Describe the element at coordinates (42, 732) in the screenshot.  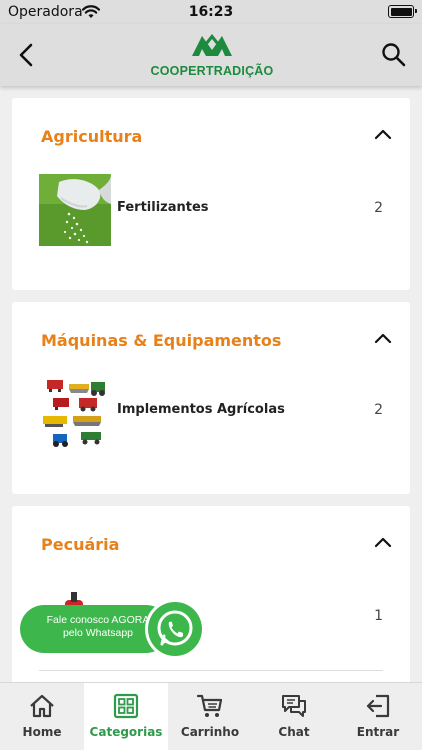
I see `tab-label: Home` at that location.